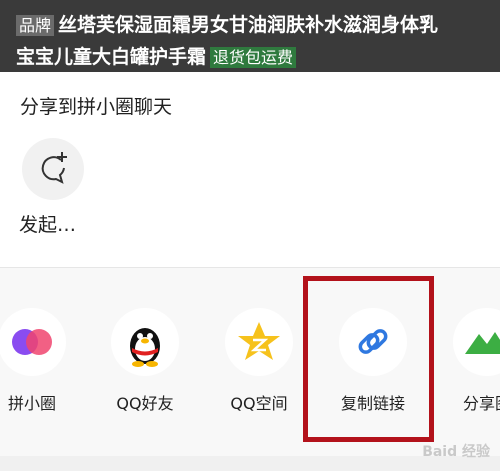 This screenshot has height=471, width=500. Describe the element at coordinates (145, 347) in the screenshot. I see `qq-penguin-icon` at that location.